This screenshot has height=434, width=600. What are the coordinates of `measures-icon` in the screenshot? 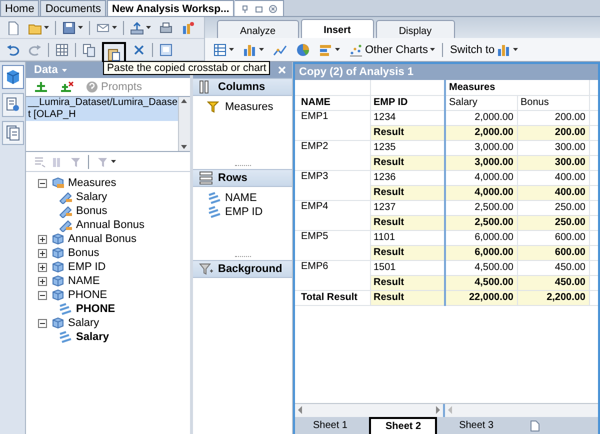 It's located at (57, 183).